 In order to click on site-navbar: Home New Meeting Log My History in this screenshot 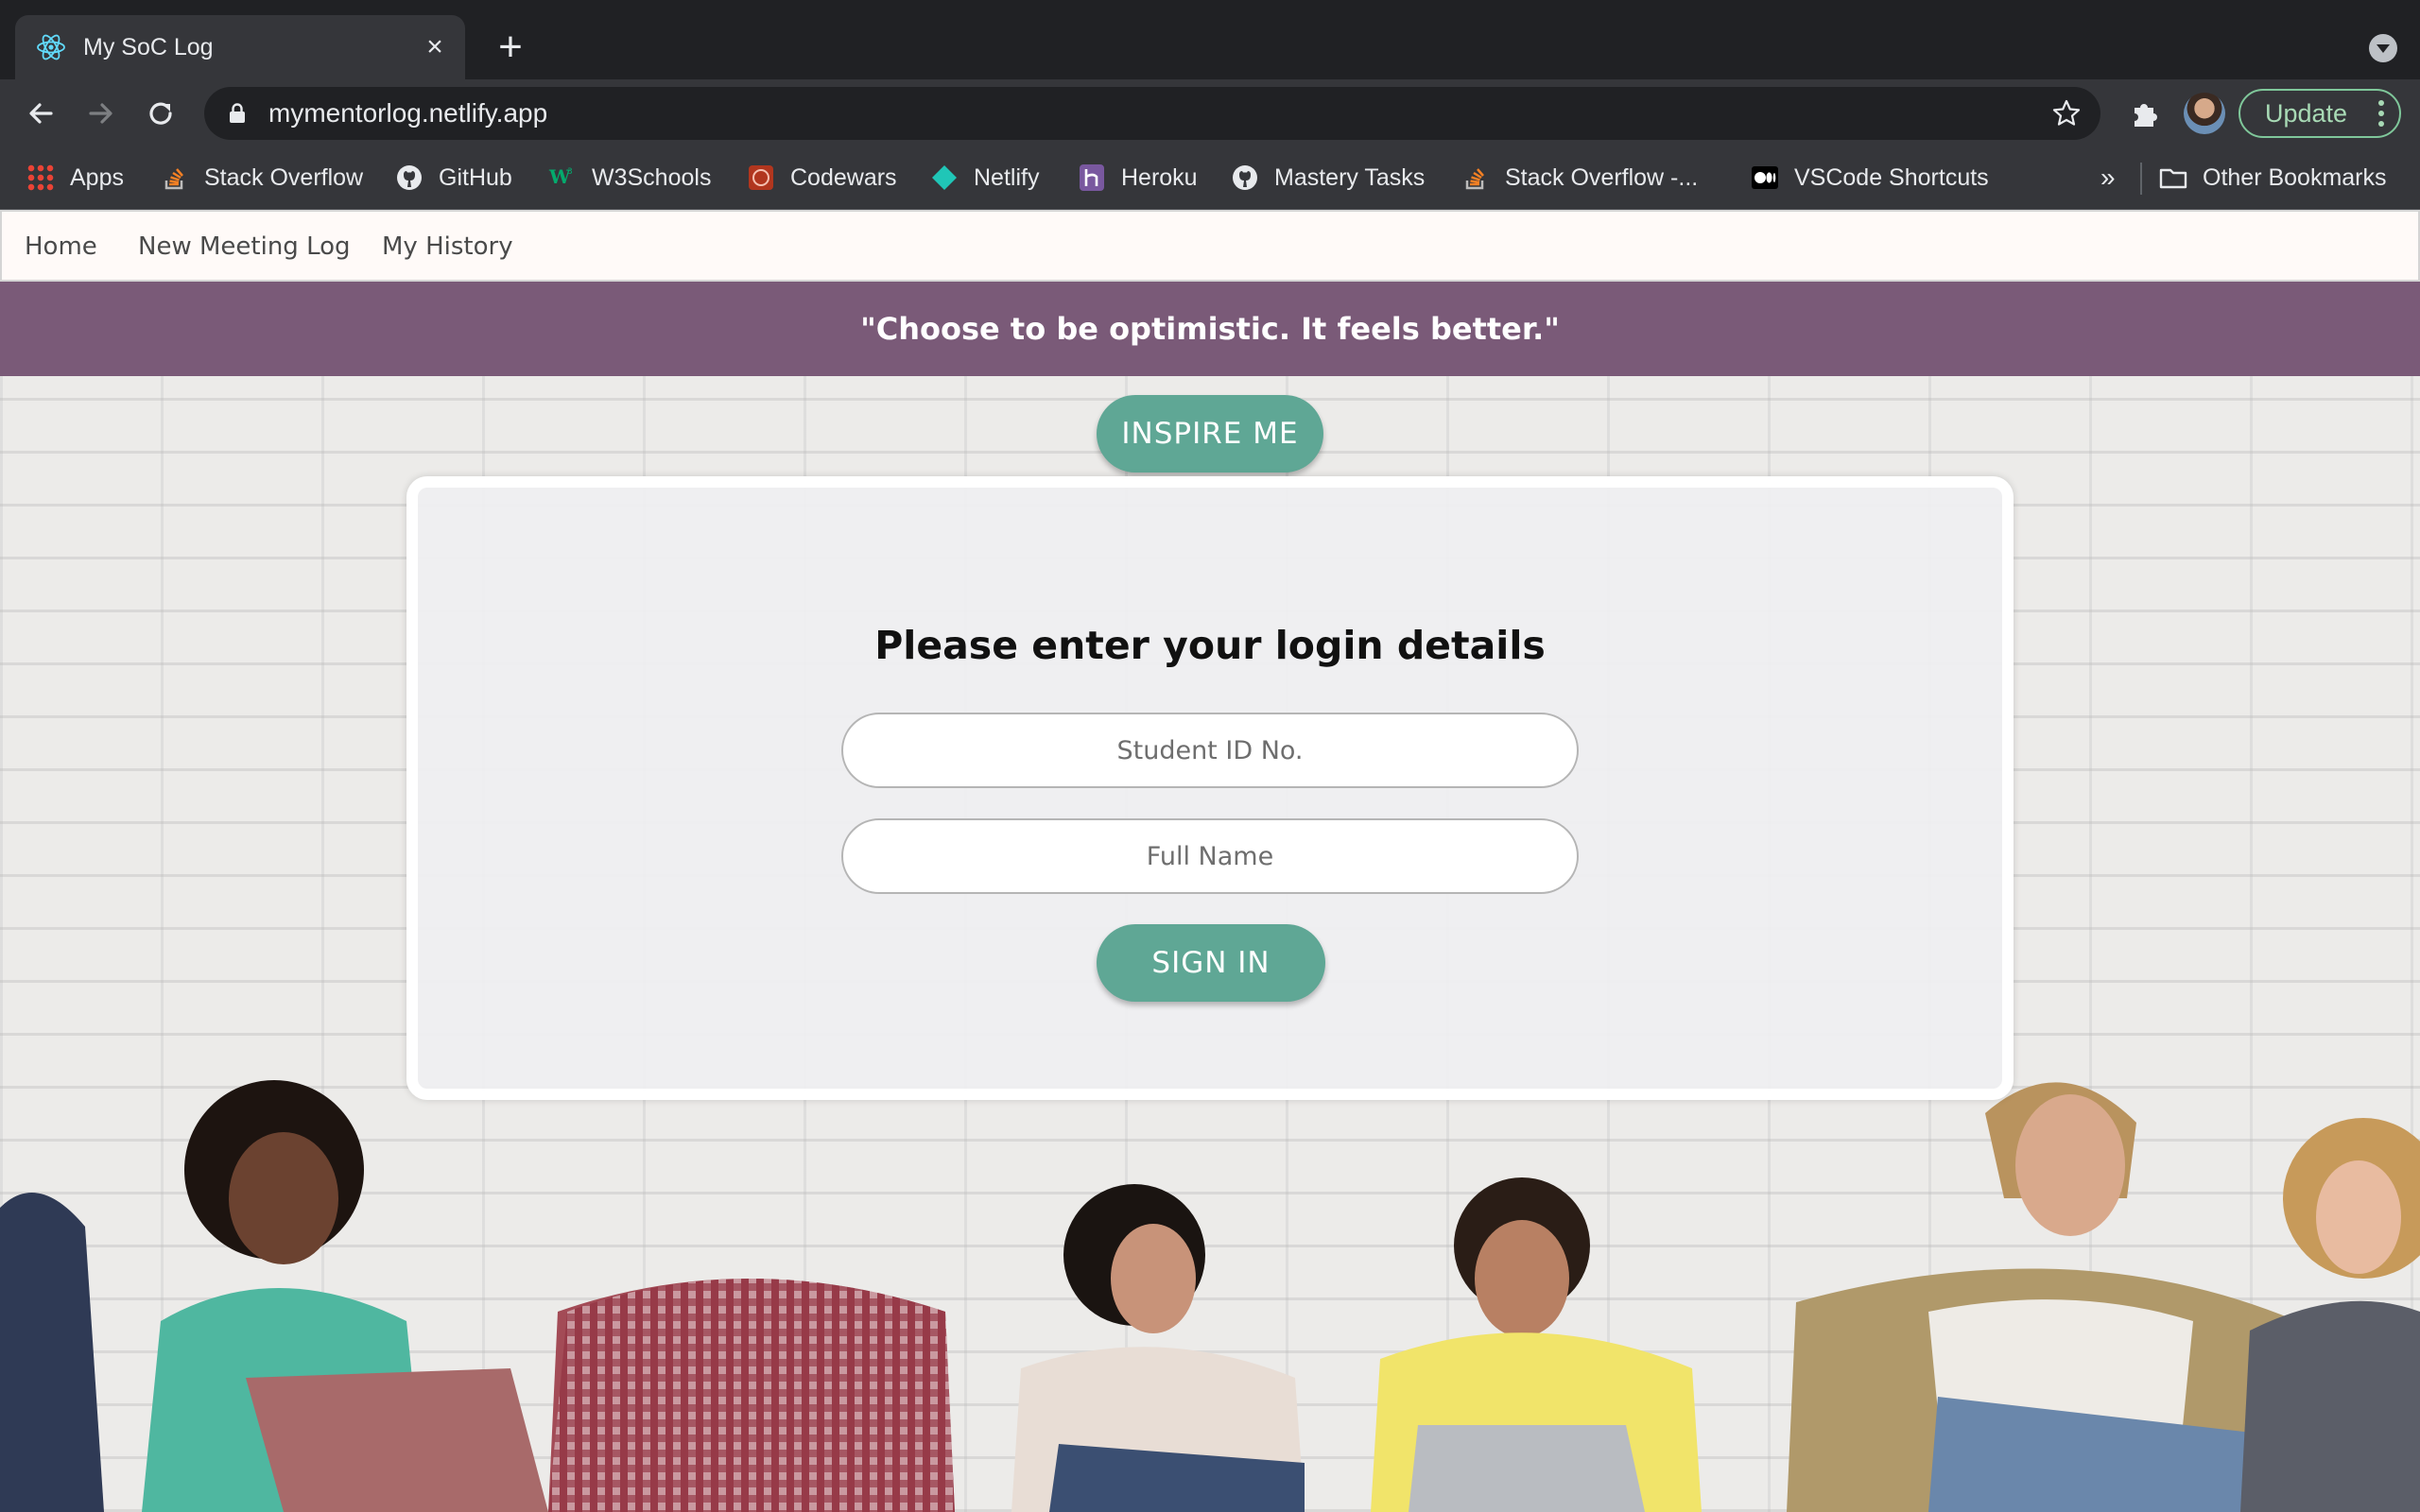, I will do `click(1210, 246)`.